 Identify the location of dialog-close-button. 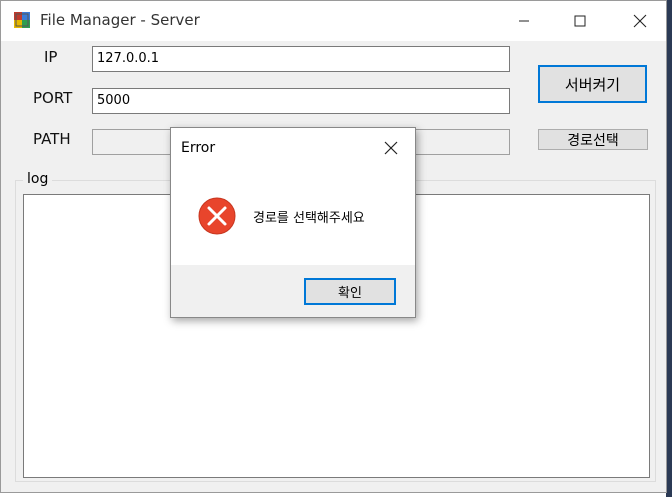
(391, 148).